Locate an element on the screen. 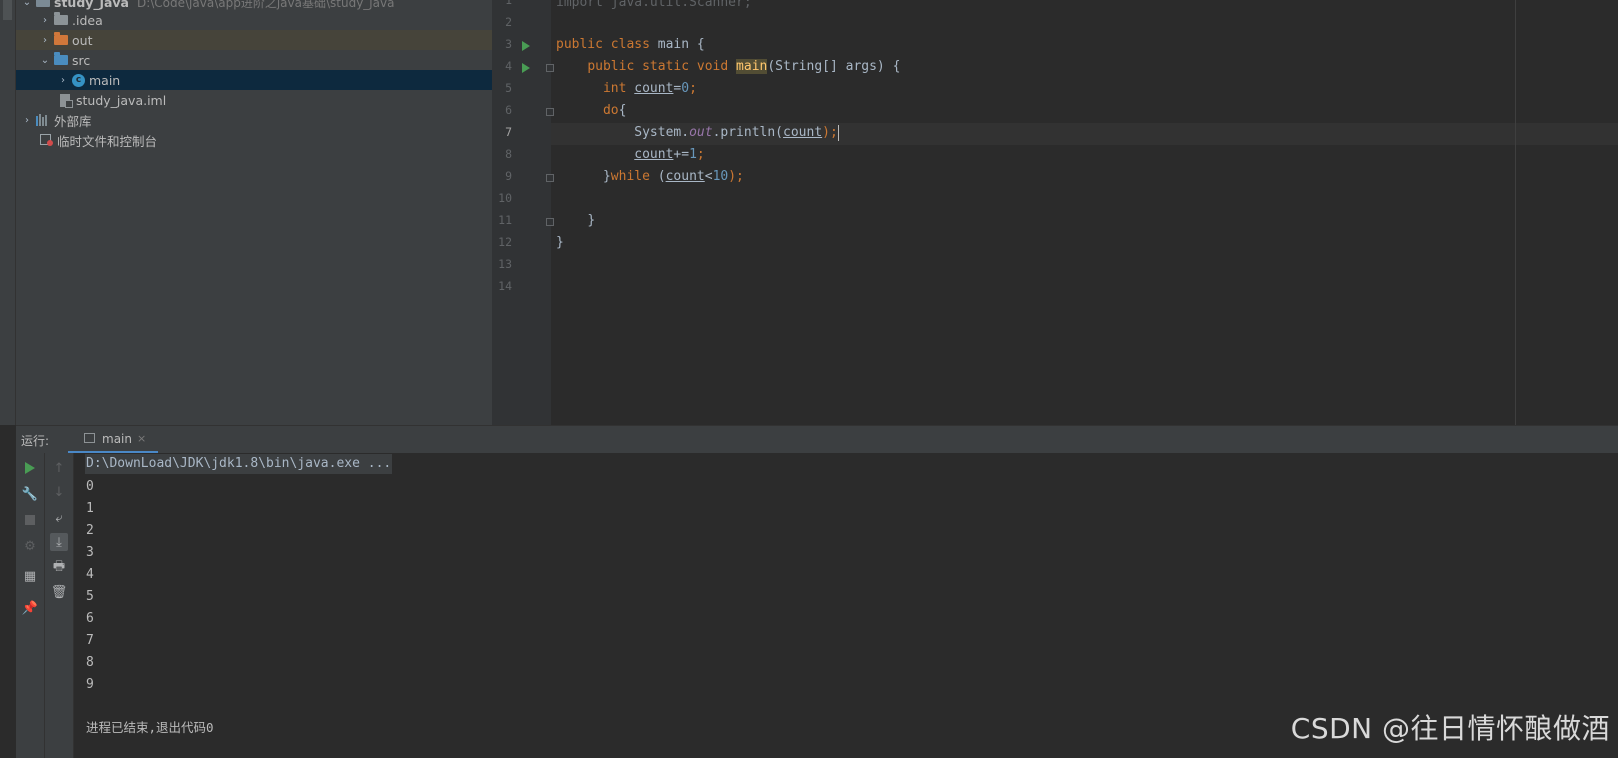 This screenshot has width=1618, height=758. layout-icon: ▦ is located at coordinates (30, 576).